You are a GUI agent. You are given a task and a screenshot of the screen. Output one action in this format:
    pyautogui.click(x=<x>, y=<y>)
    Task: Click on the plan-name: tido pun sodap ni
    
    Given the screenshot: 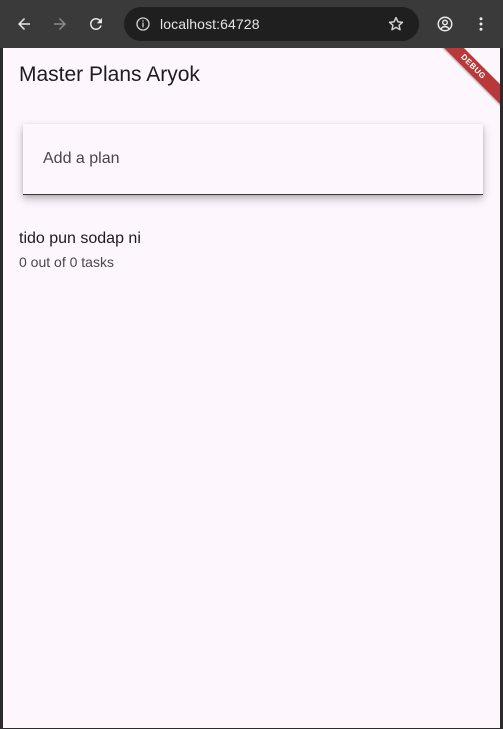 What is the action you would take?
    pyautogui.click(x=80, y=238)
    